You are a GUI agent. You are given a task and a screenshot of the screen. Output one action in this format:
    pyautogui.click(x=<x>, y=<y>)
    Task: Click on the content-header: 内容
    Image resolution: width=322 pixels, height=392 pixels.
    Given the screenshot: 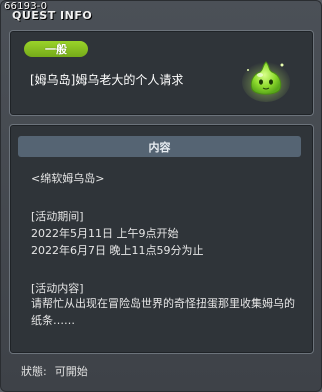 What is the action you would take?
    pyautogui.click(x=159, y=146)
    